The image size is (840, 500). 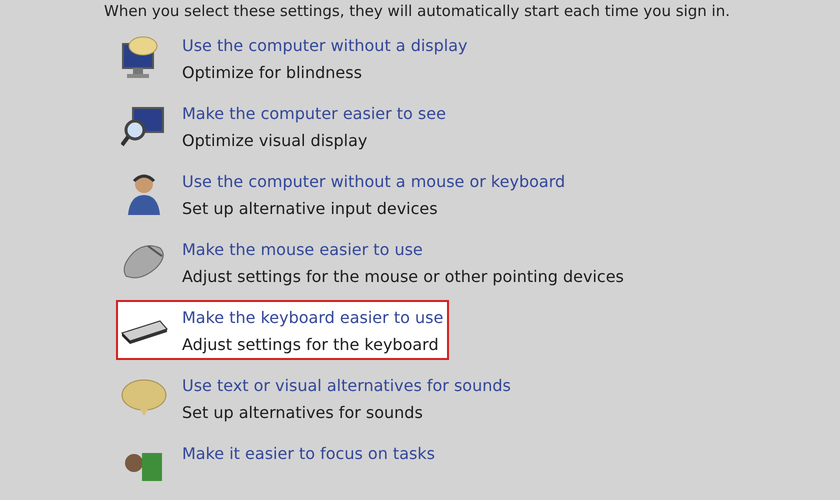 What do you see at coordinates (303, 412) in the screenshot?
I see `setting-description: Set up alternatives for sounds` at bounding box center [303, 412].